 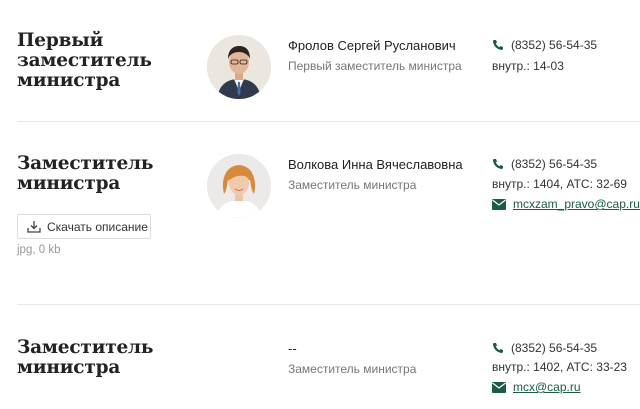 What do you see at coordinates (559, 184) in the screenshot?
I see `phone-extension: внутр.: 1404, АТС: 32-69` at bounding box center [559, 184].